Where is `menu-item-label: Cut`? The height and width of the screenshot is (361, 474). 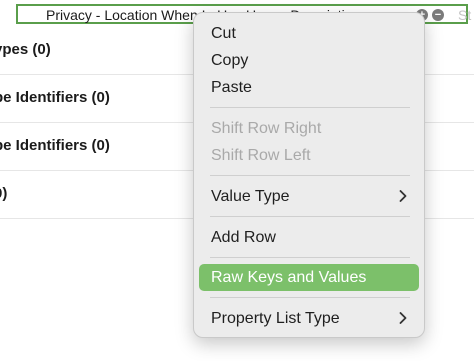 menu-item-label: Cut is located at coordinates (223, 33).